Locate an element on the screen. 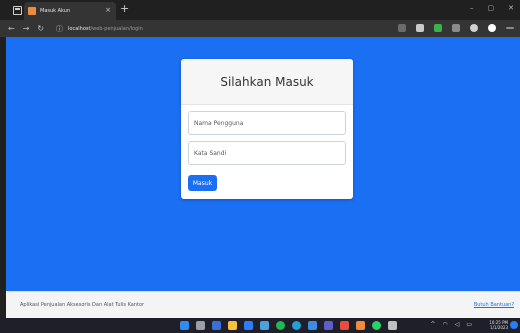 The width and height of the screenshot is (520, 333). extension-green-icon is located at coordinates (438, 28).